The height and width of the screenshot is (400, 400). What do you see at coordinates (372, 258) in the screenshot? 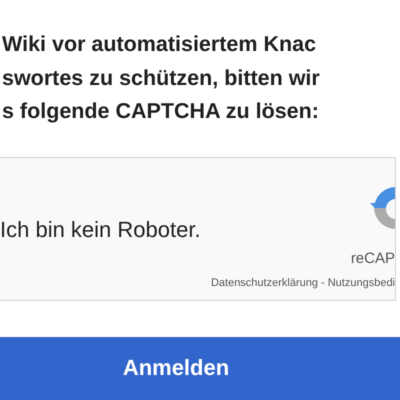
I see `captcha-brand: reCAP` at bounding box center [372, 258].